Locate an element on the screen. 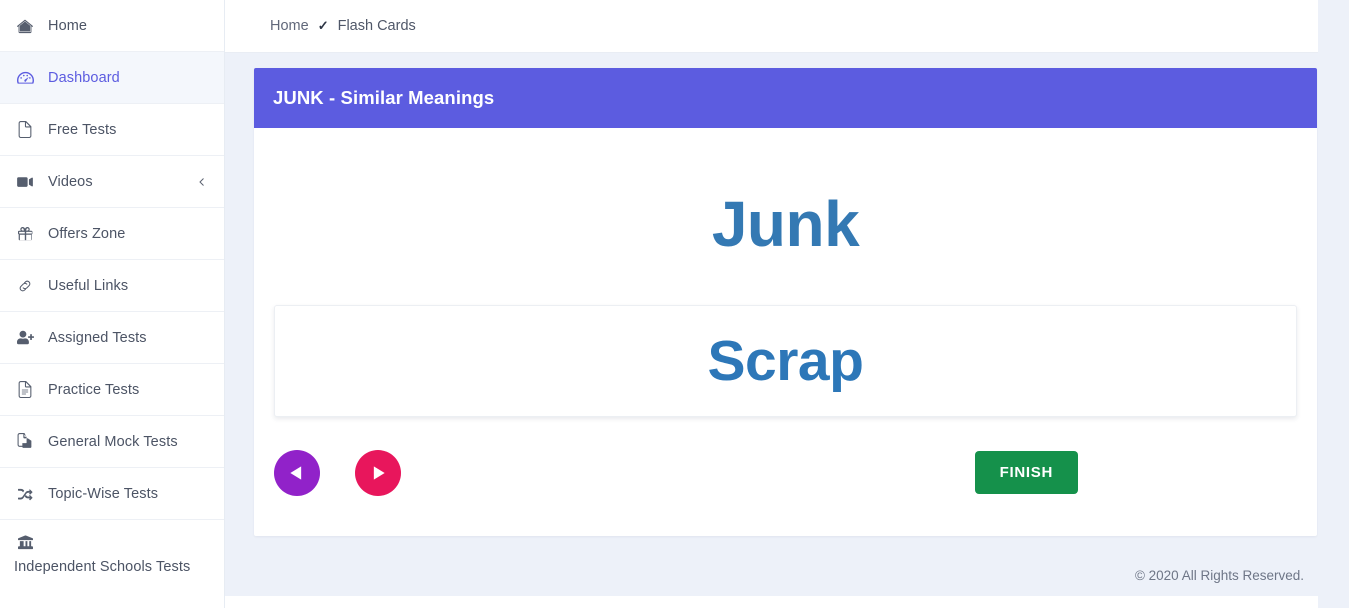 The width and height of the screenshot is (1349, 608). sidebar-item-practice-tests: Practice Tests is located at coordinates (112, 390).